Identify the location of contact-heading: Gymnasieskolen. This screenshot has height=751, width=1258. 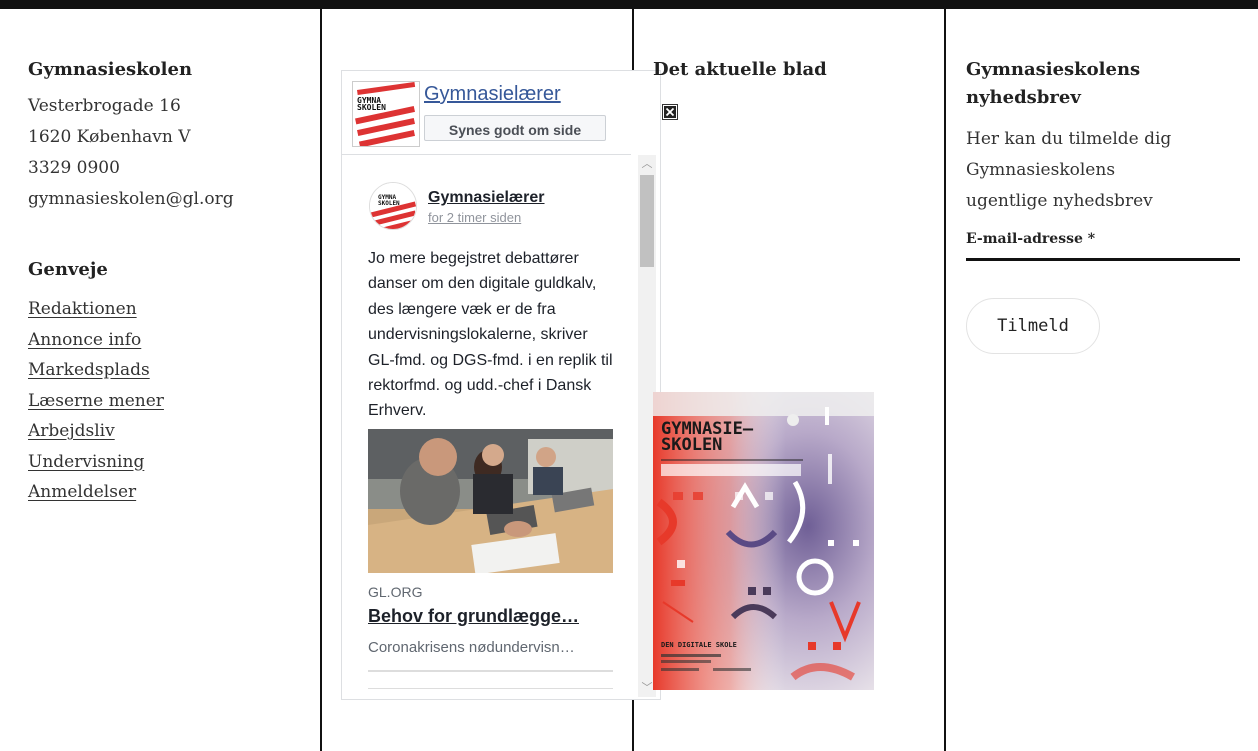
(110, 69).